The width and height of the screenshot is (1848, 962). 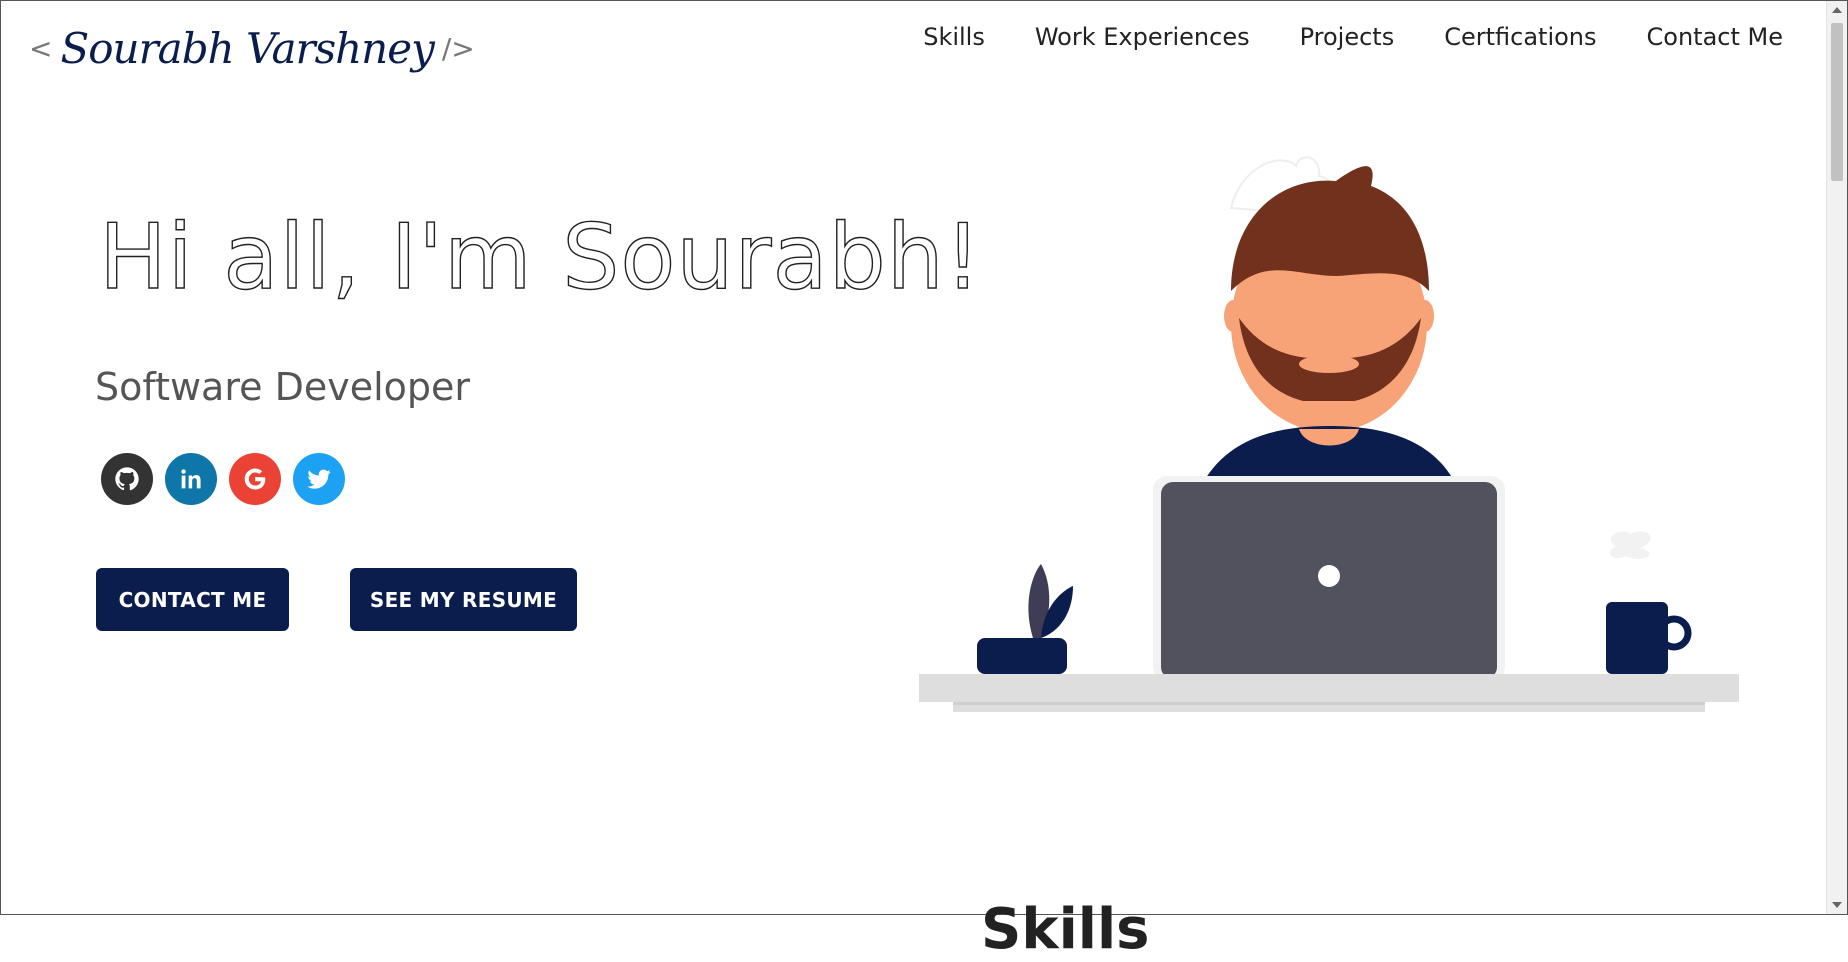 I want to click on nav-certifications: Certfications, so click(x=1520, y=37).